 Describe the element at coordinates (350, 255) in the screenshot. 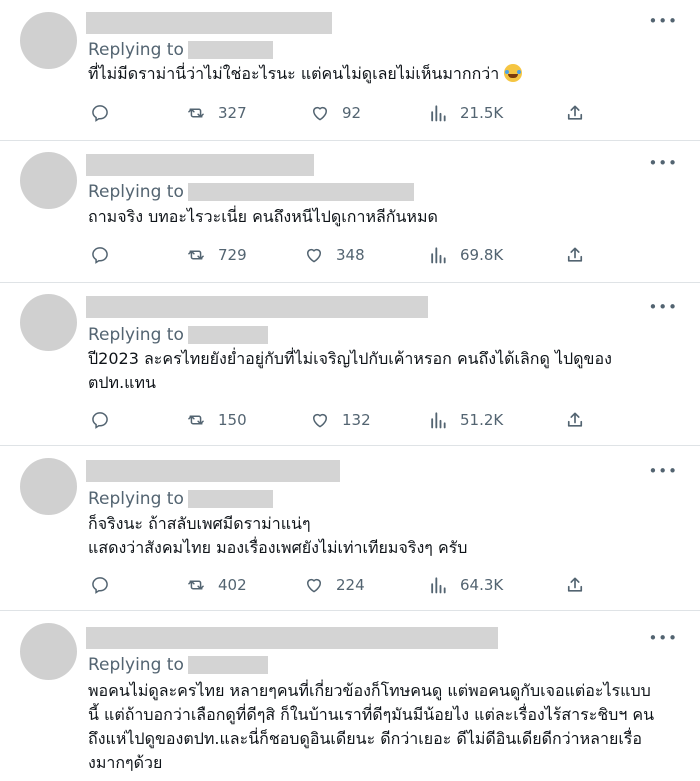

I see `like-count: 348` at that location.